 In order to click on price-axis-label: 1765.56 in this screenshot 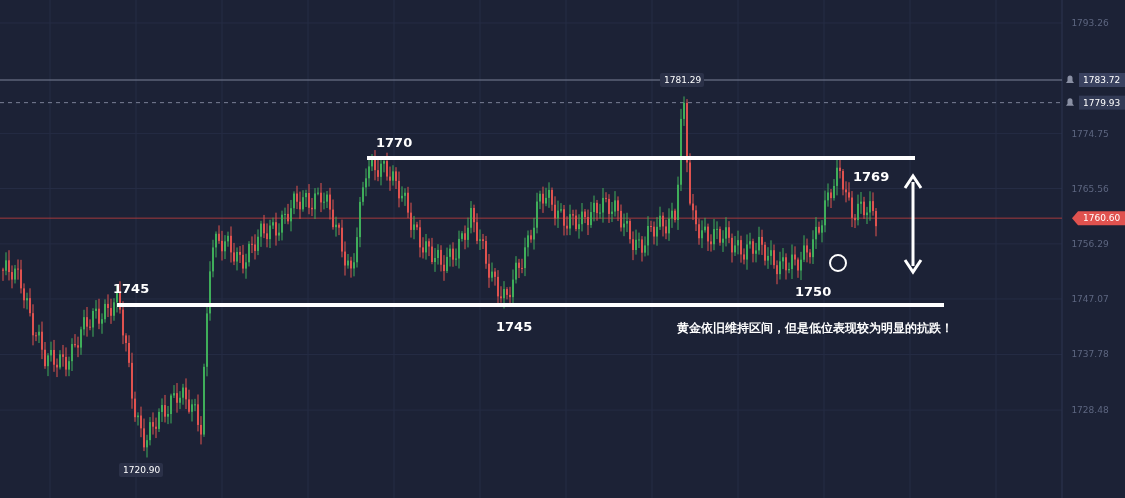, I will do `click(1090, 188)`.